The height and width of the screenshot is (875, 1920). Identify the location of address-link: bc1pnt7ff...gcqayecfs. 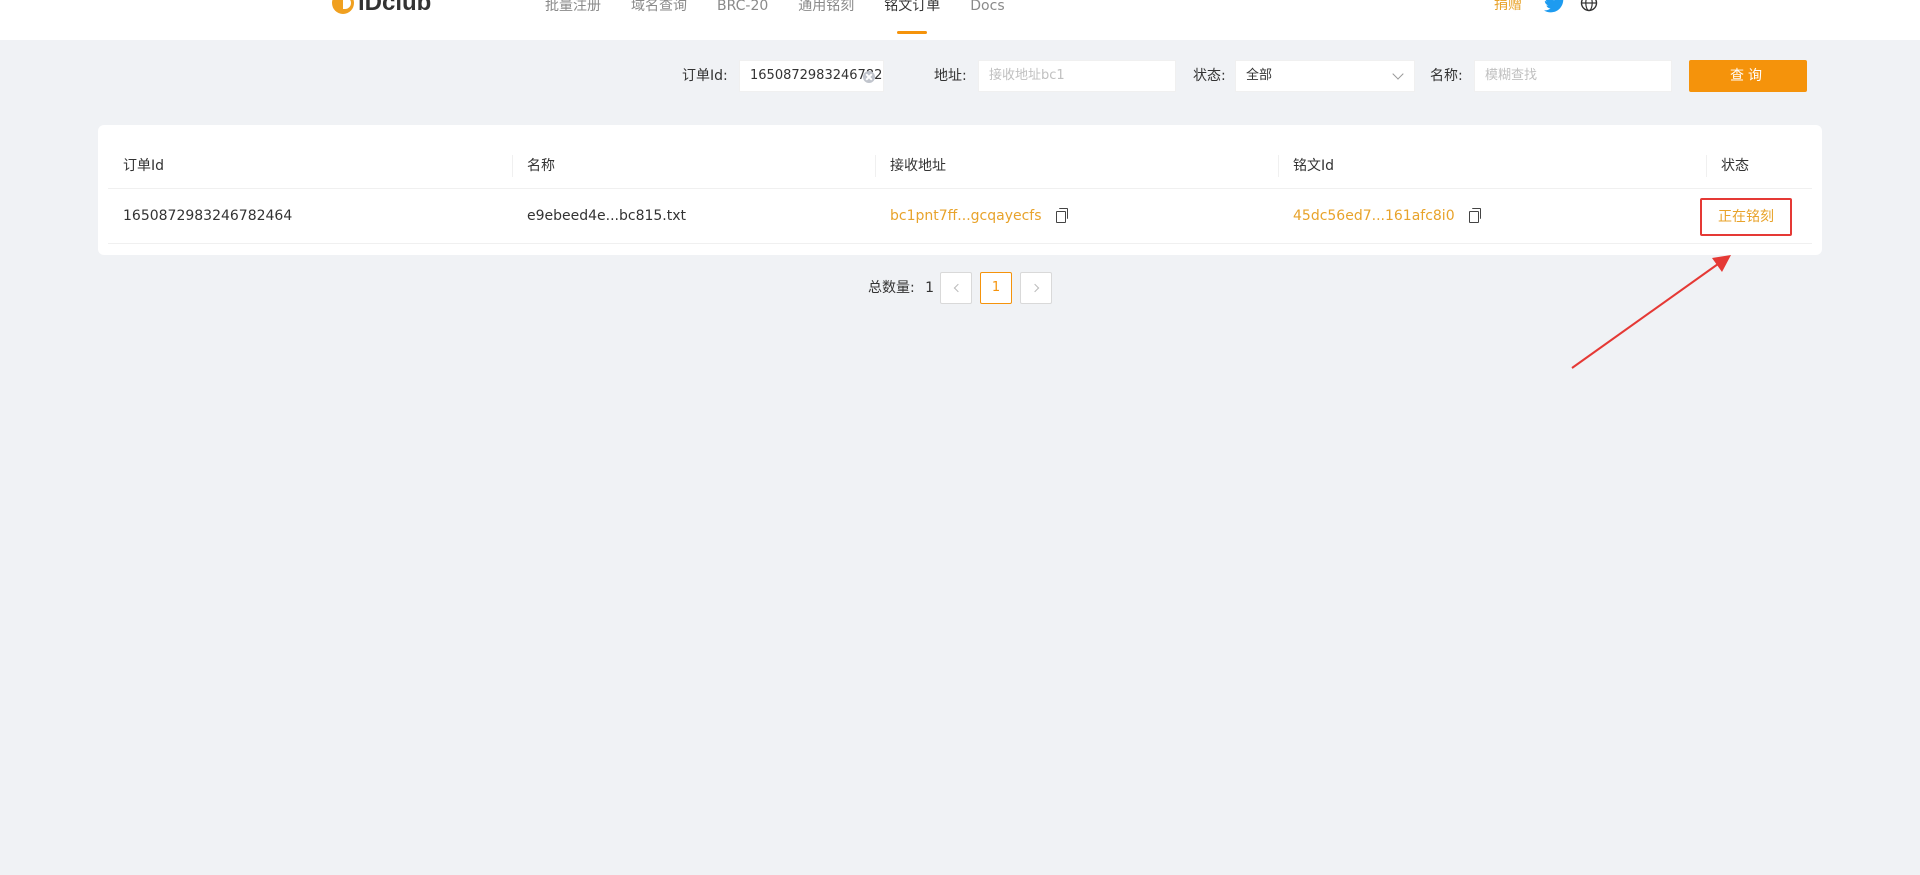
(966, 216).